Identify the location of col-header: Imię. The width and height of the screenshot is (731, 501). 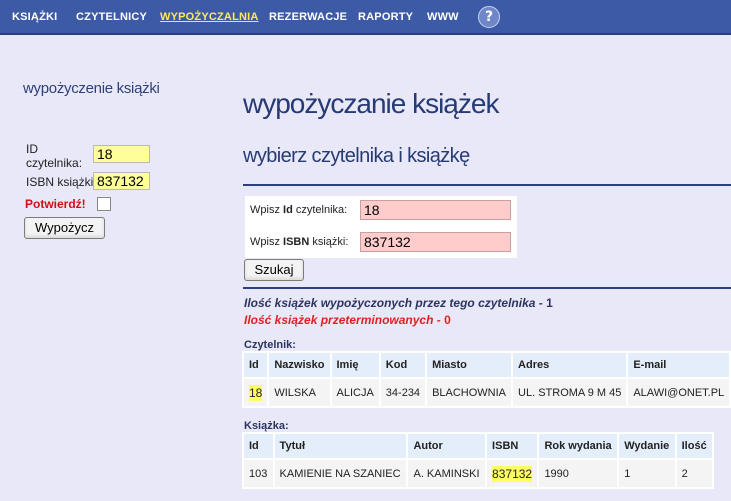
(355, 365).